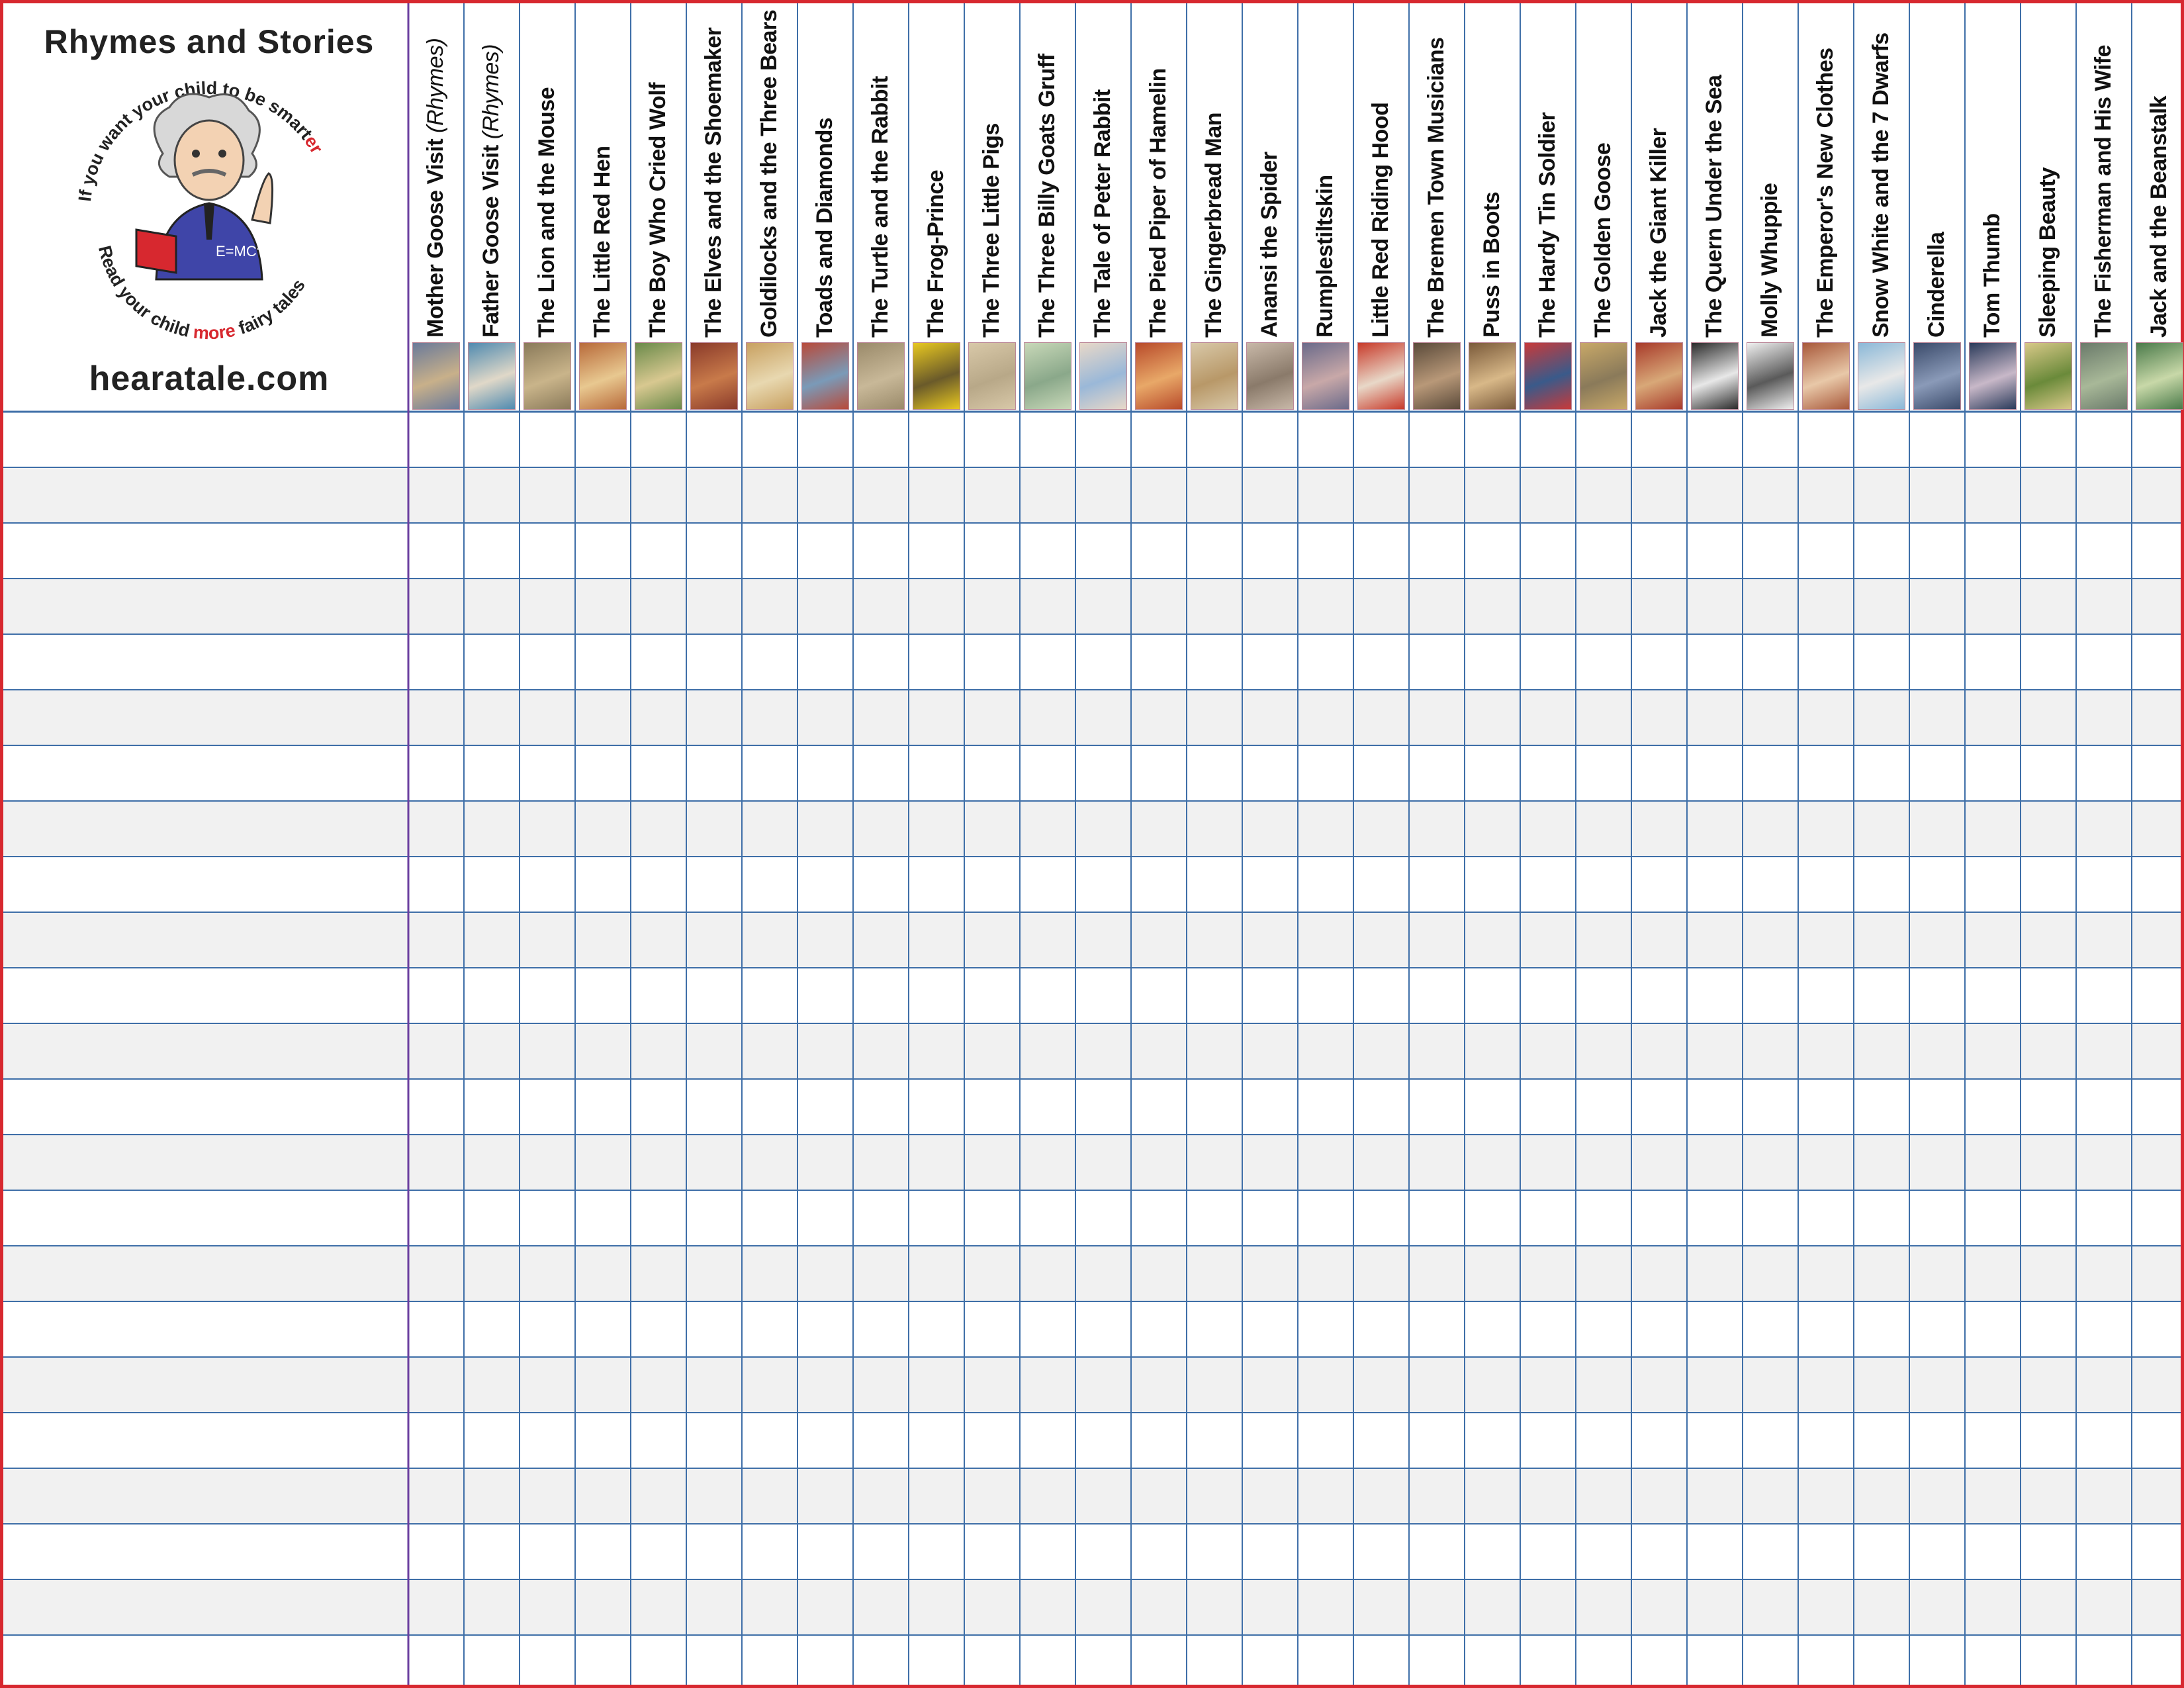 This screenshot has height=1688, width=2184. Describe the element at coordinates (491, 241) in the screenshot. I see `story-title: Father Goose Visit` at that location.